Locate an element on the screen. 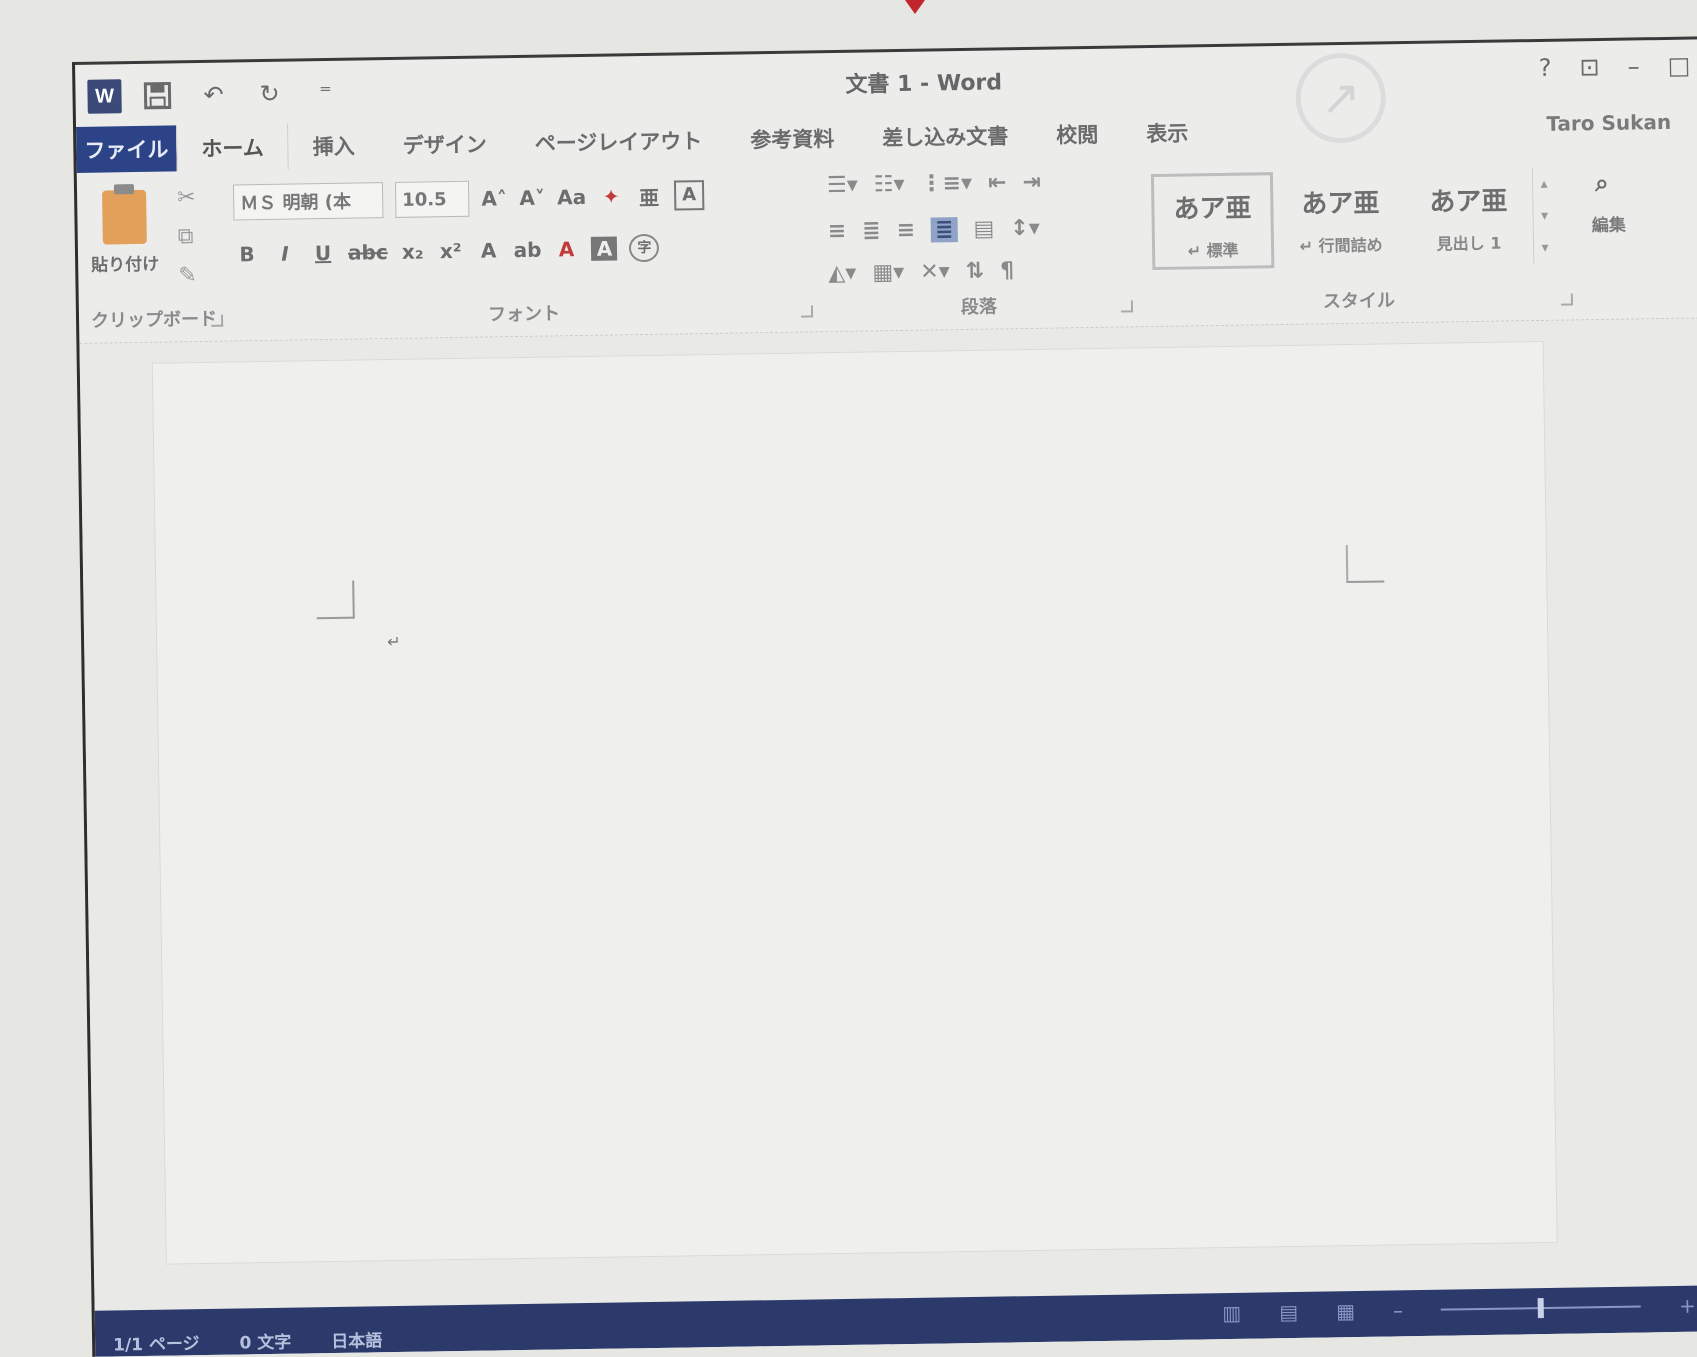  shading-icon: ◭▾ is located at coordinates (842, 273).